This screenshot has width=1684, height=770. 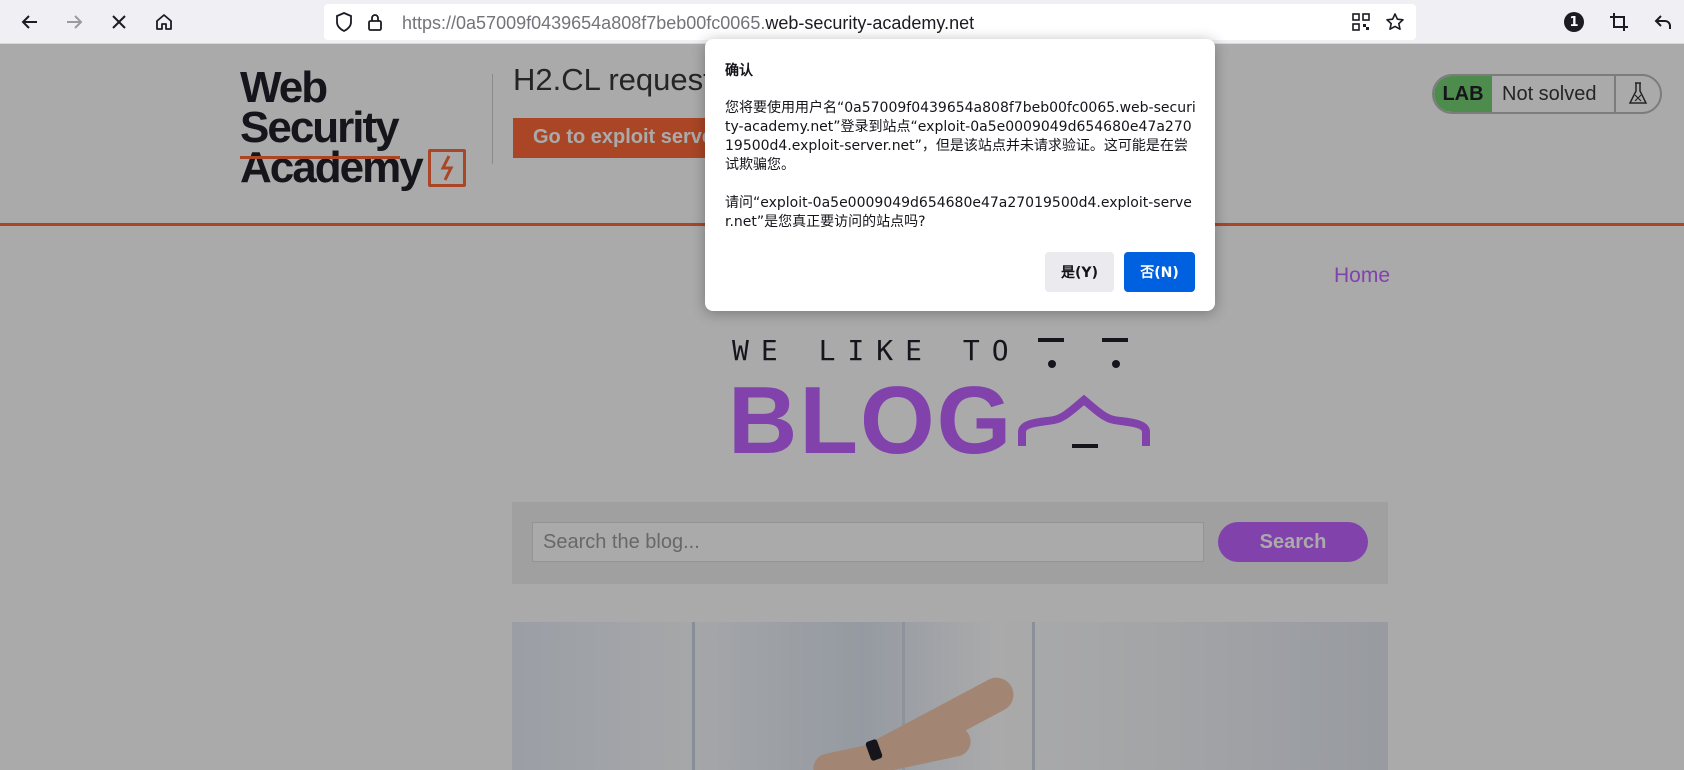 I want to click on notification-badge-icon: 1, so click(x=1574, y=22).